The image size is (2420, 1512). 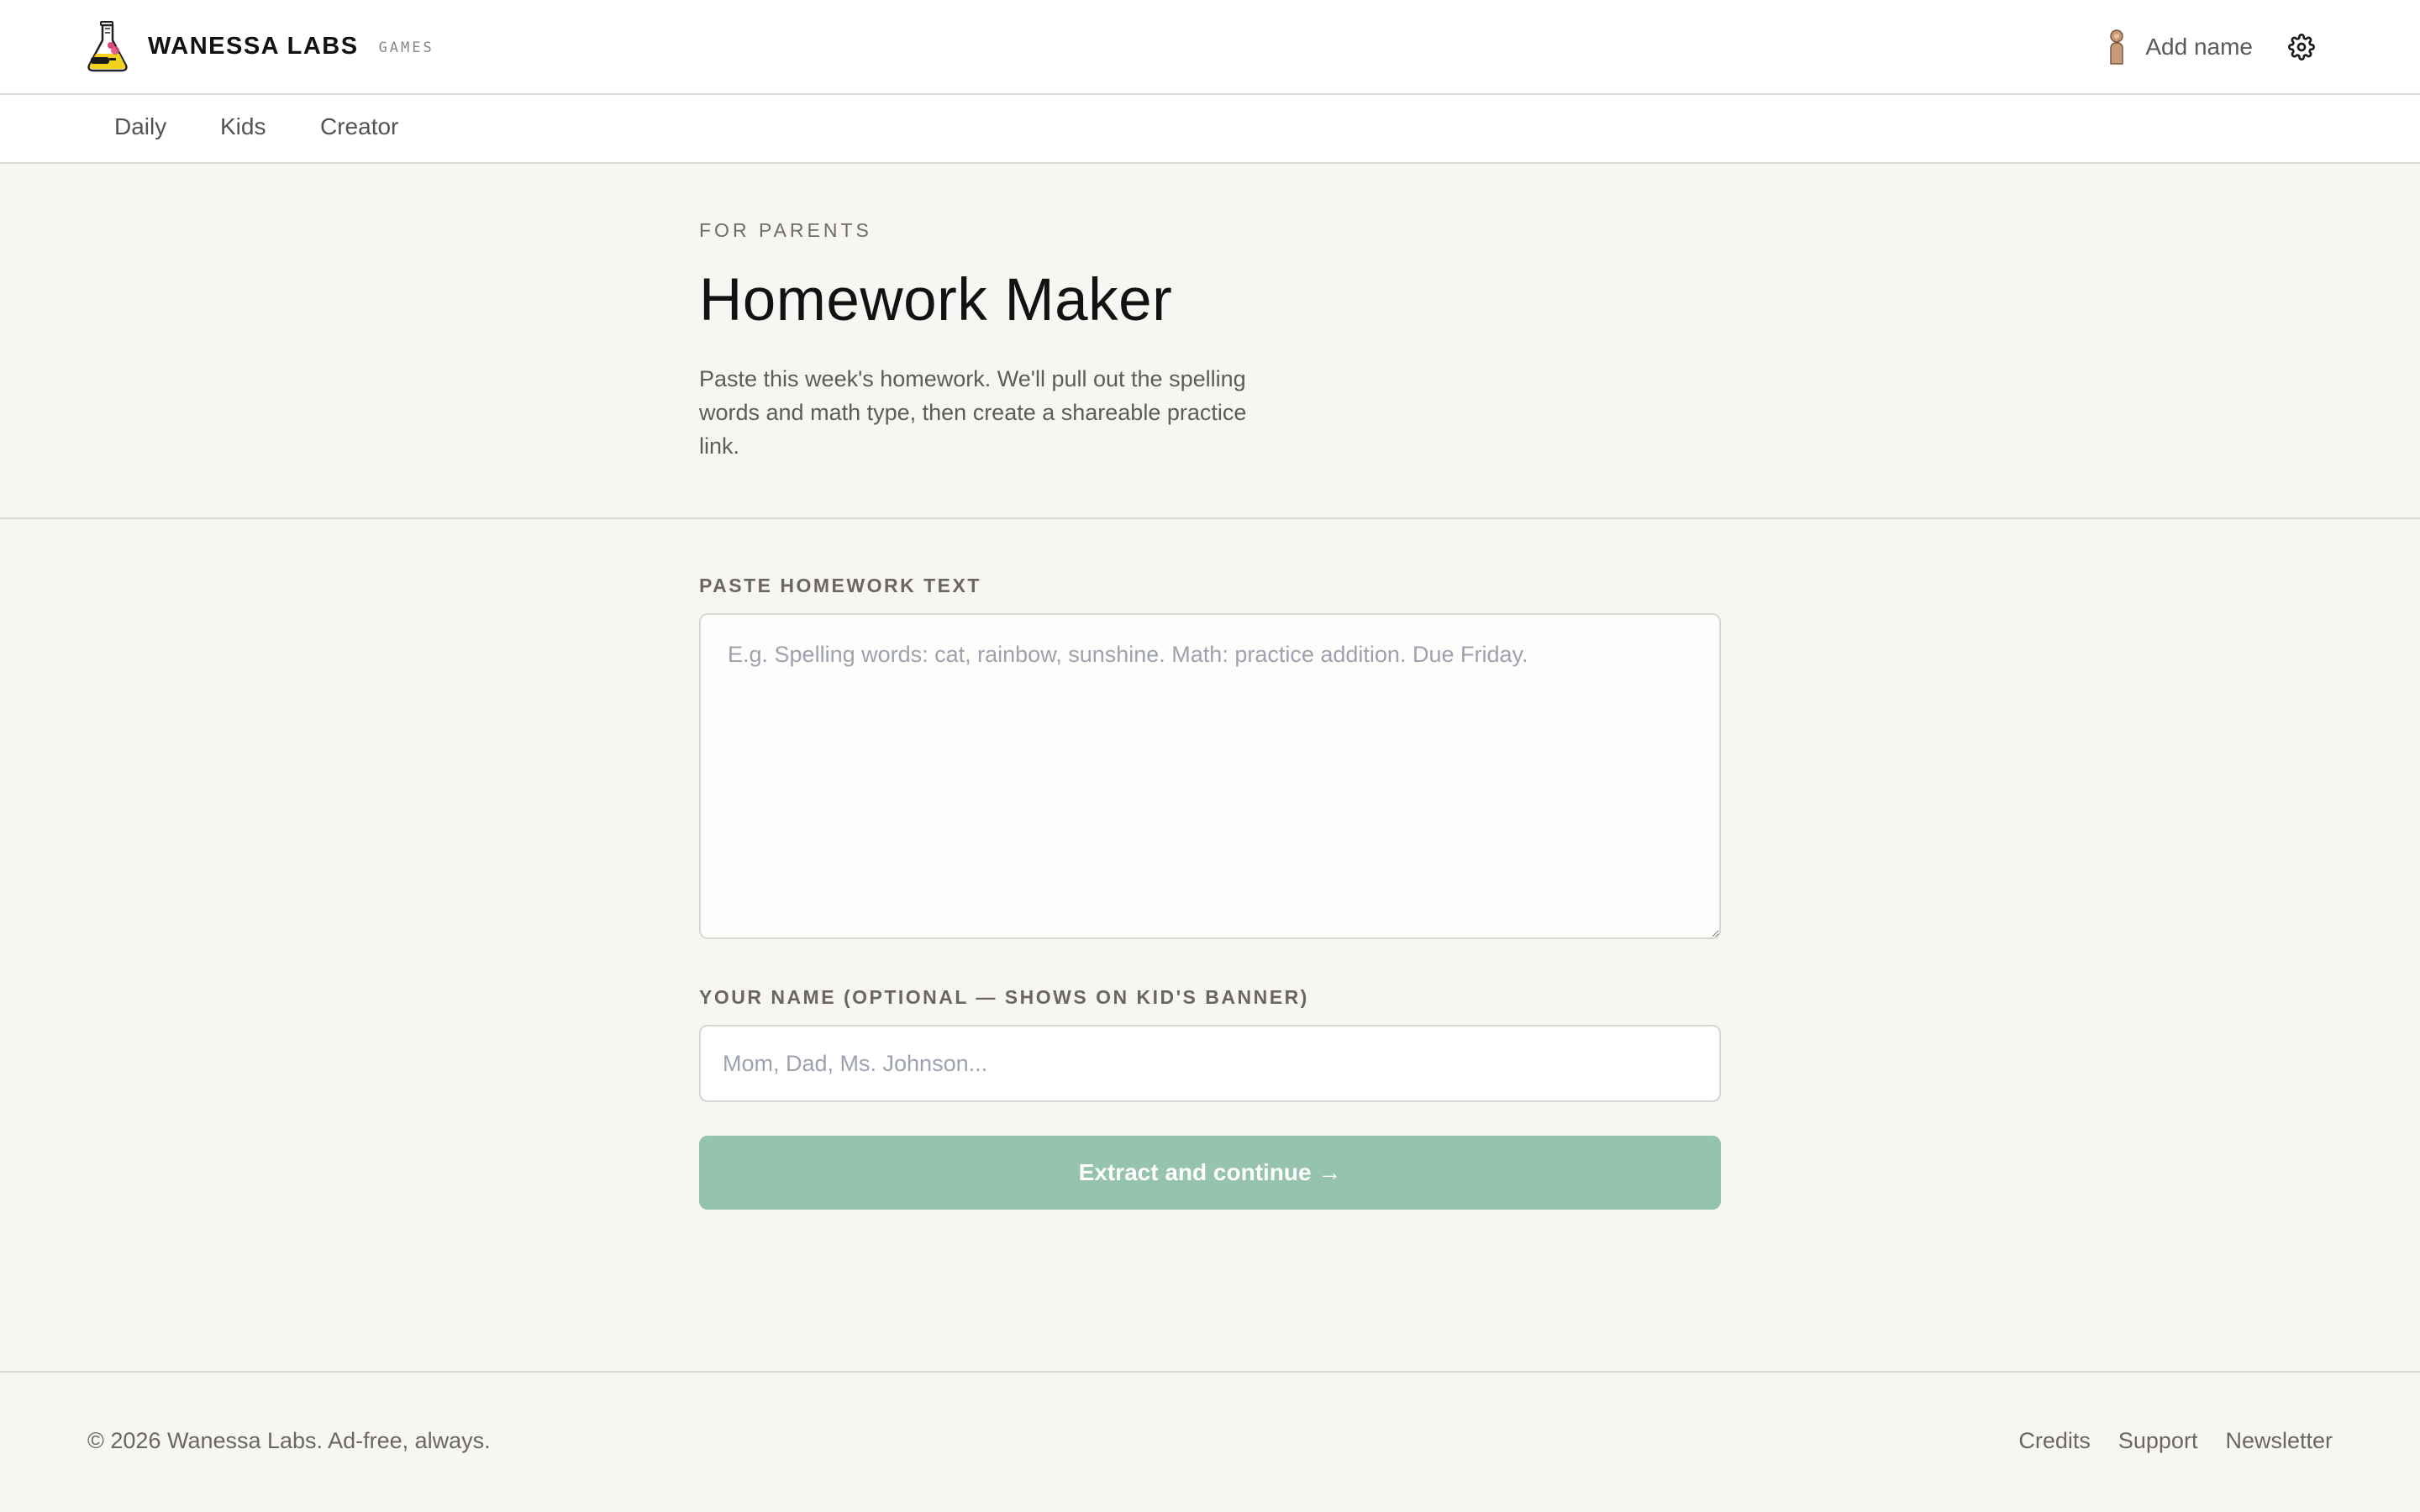 I want to click on user-area: Add name, so click(x=2211, y=47).